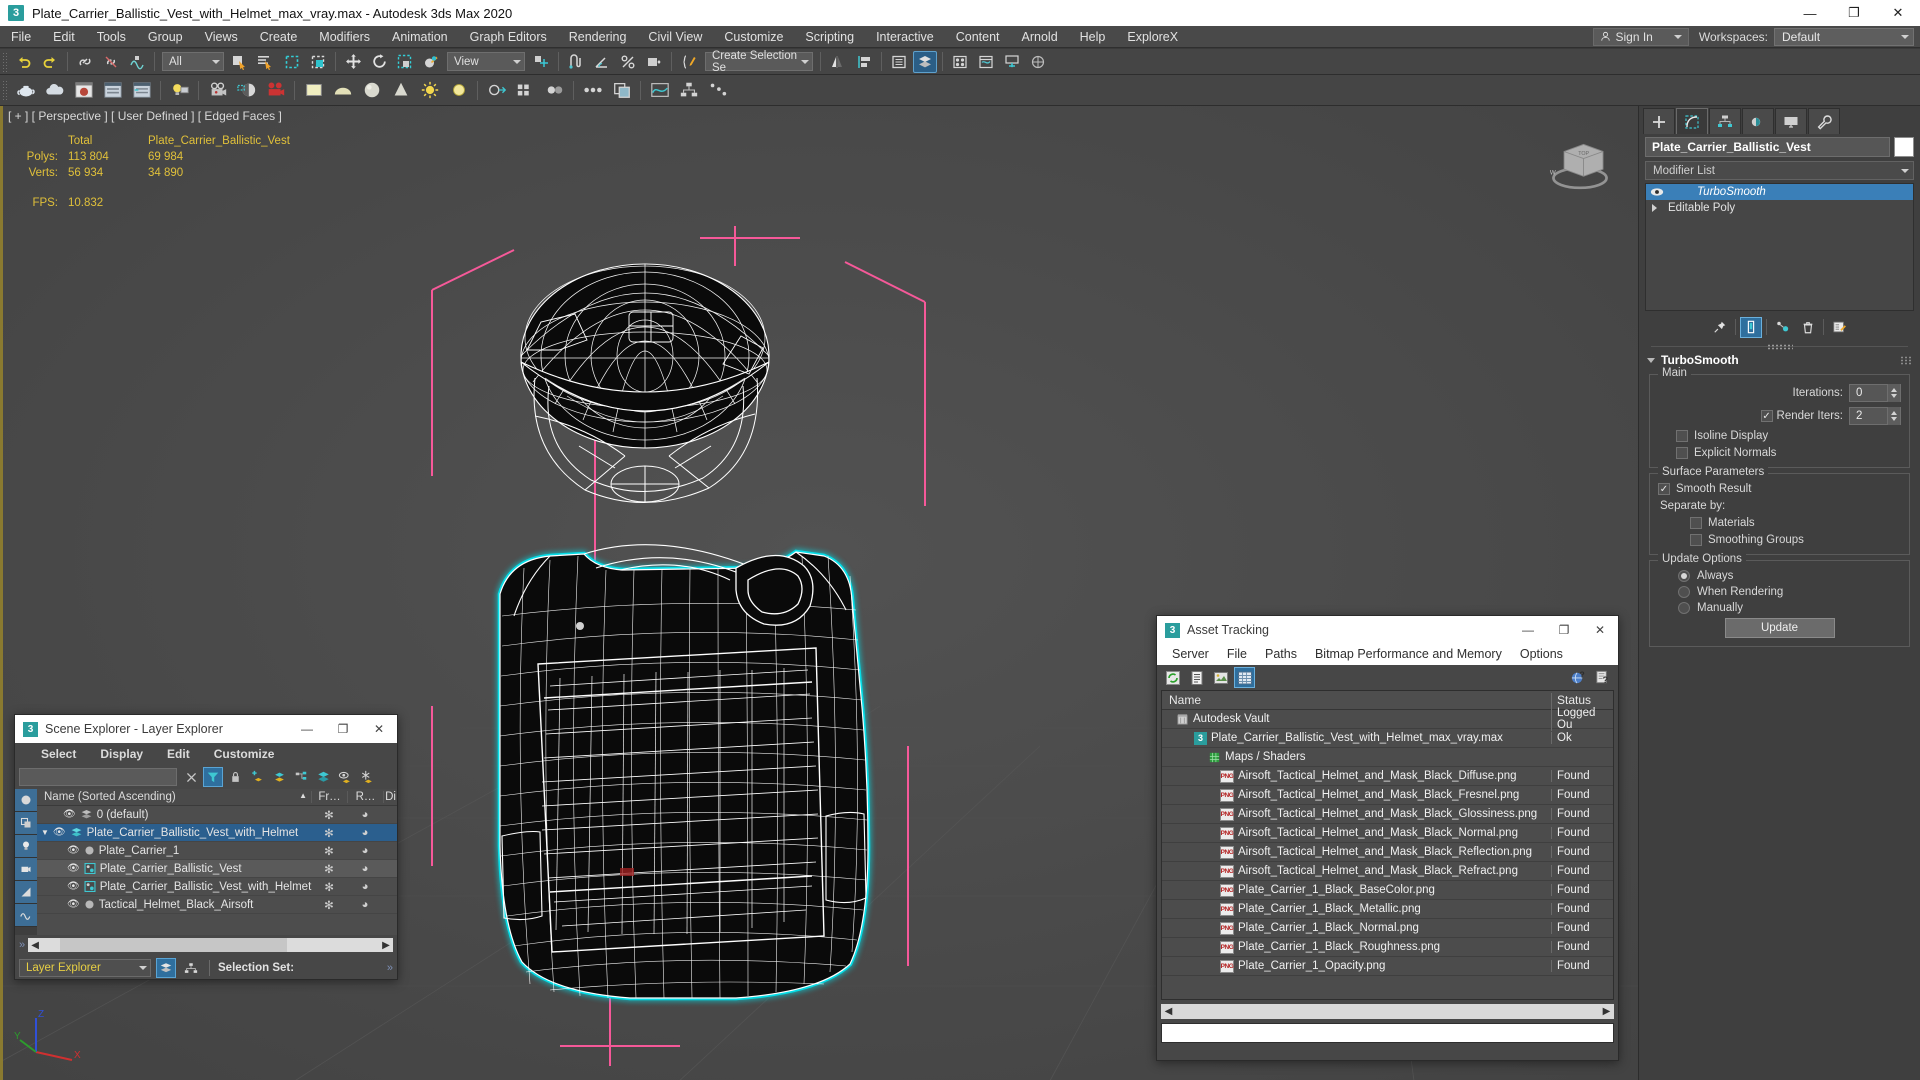 The height and width of the screenshot is (1080, 1920). Describe the element at coordinates (1172, 677) in the screenshot. I see `refresh-icon` at that location.